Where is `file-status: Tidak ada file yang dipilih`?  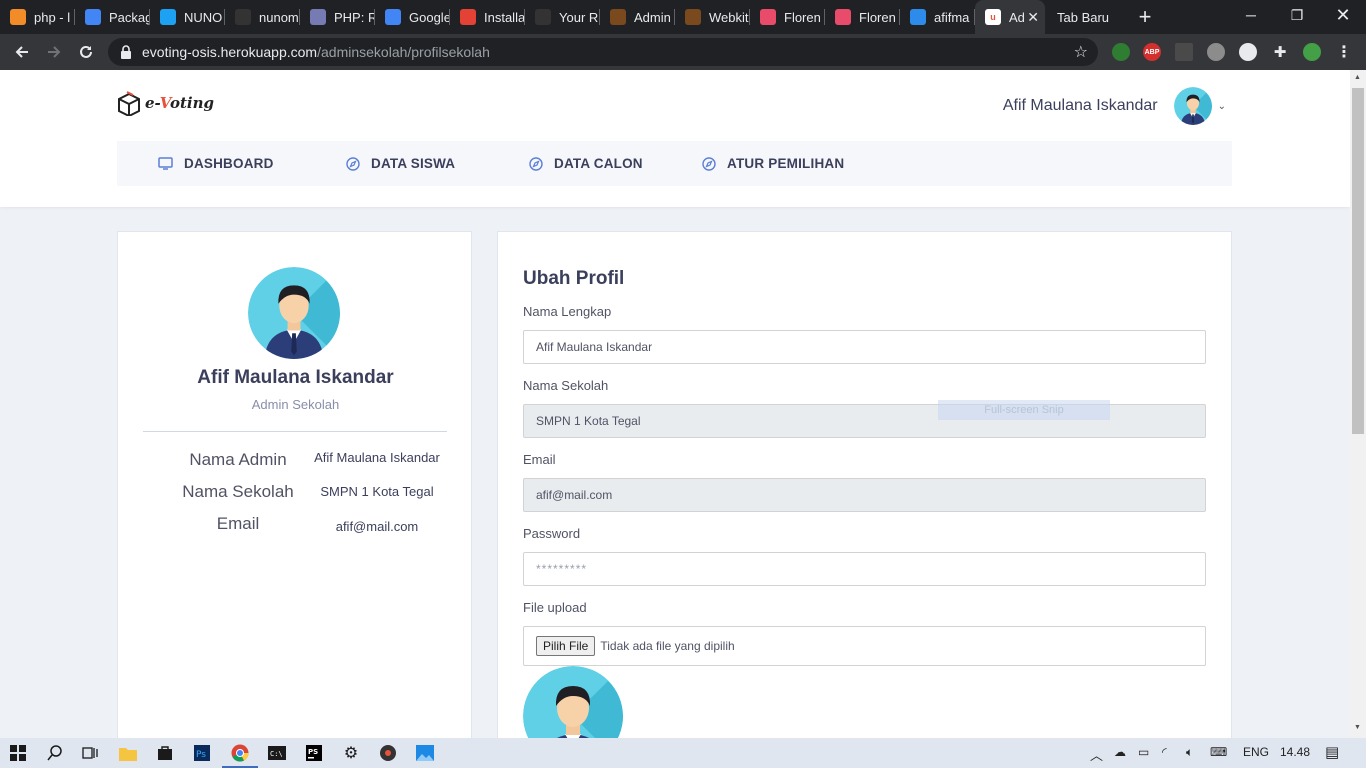
file-status: Tidak ada file yang dipilih is located at coordinates (667, 646).